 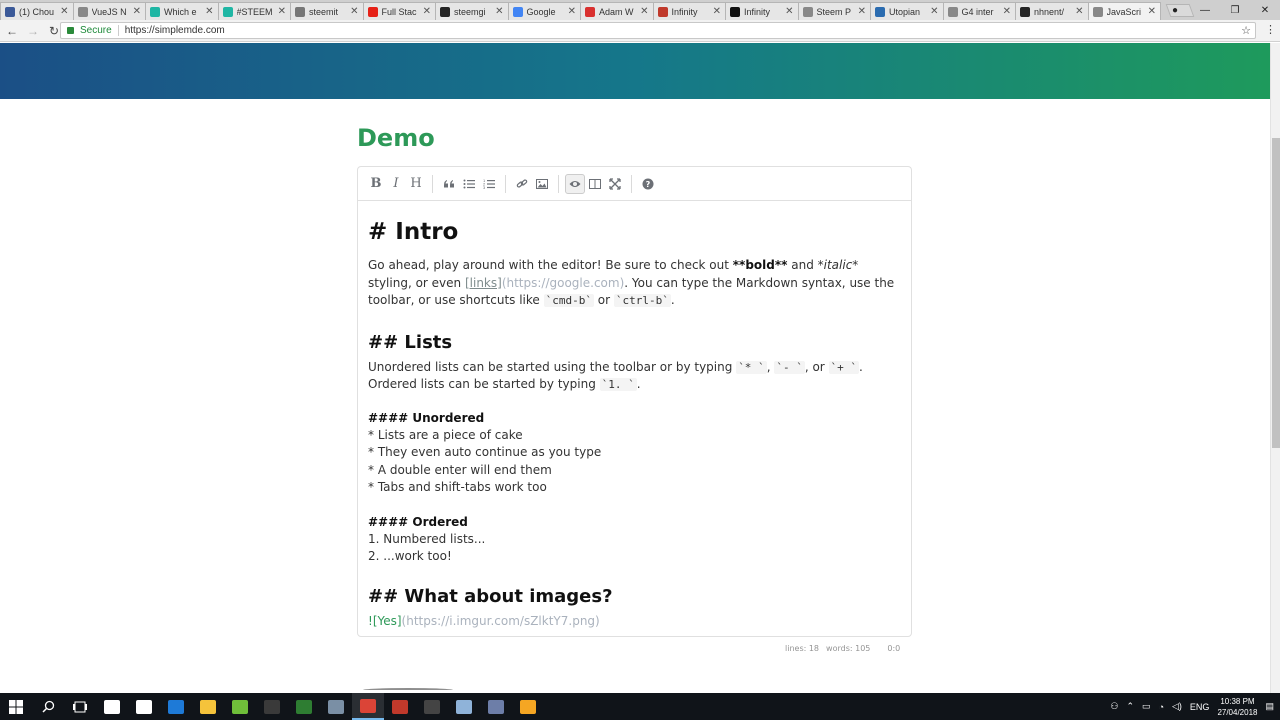 What do you see at coordinates (399, 11) in the screenshot?
I see `browser-tab: Full Stac ✕` at bounding box center [399, 11].